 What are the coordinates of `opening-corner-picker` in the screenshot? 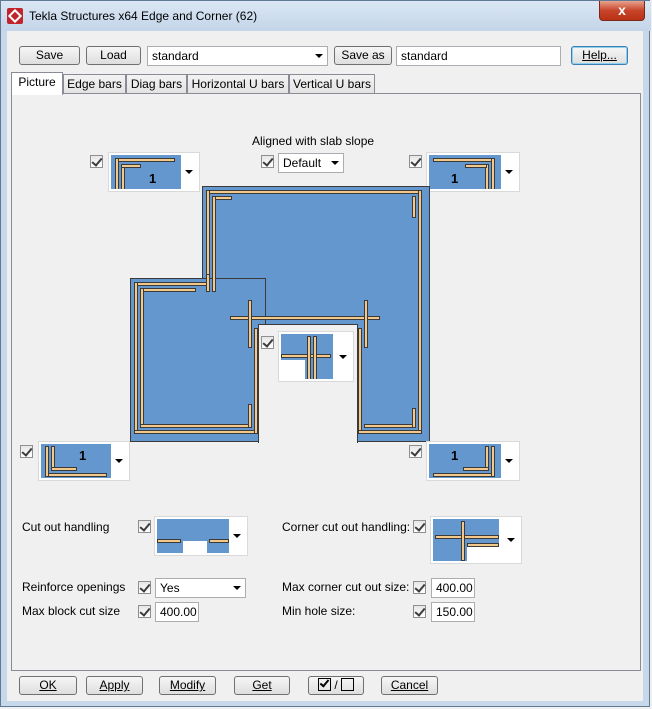 It's located at (316, 356).